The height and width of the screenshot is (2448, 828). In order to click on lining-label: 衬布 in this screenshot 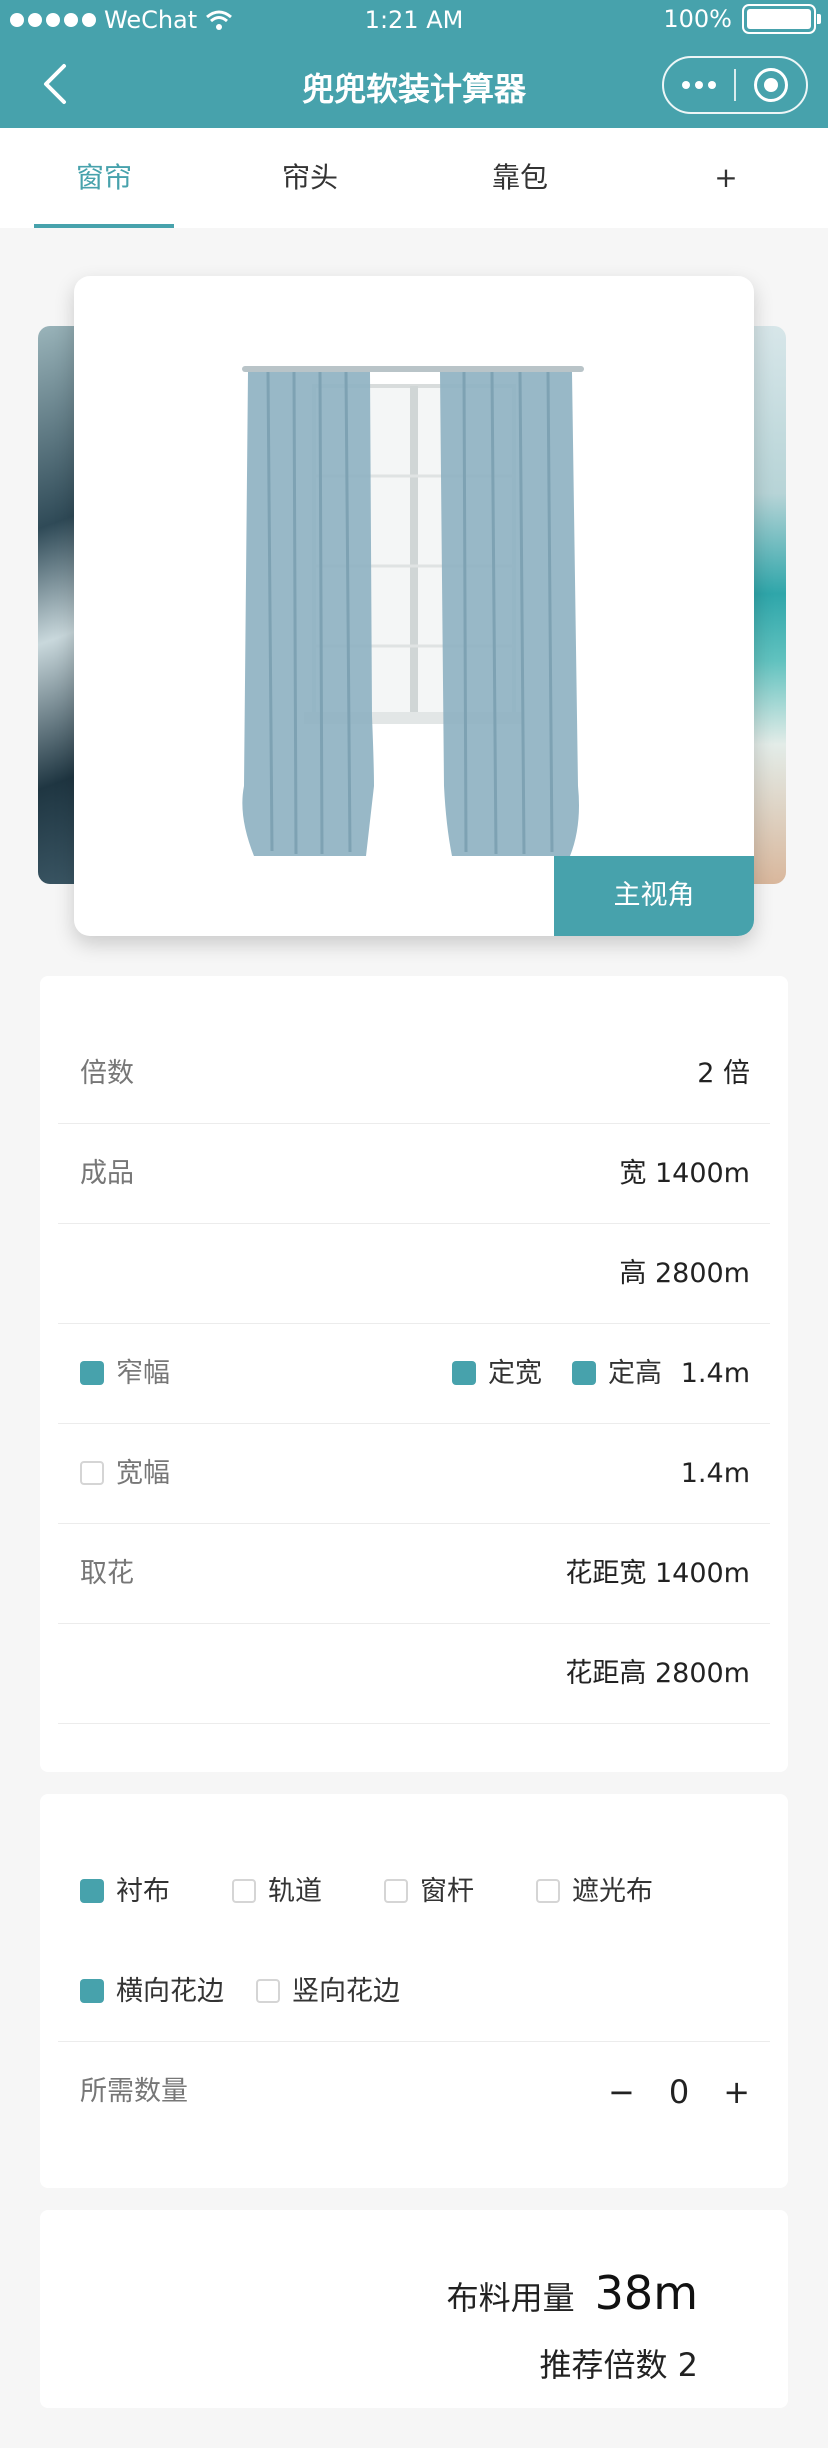, I will do `click(143, 1891)`.